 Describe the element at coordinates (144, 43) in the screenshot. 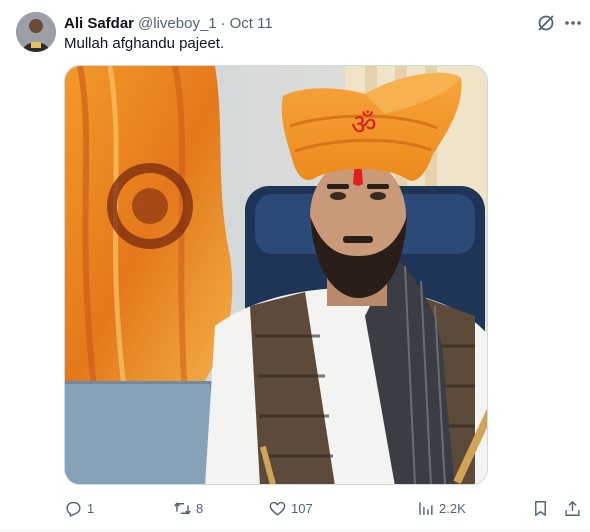

I see `tweet-text: Mullah afghandu pajeet.` at that location.